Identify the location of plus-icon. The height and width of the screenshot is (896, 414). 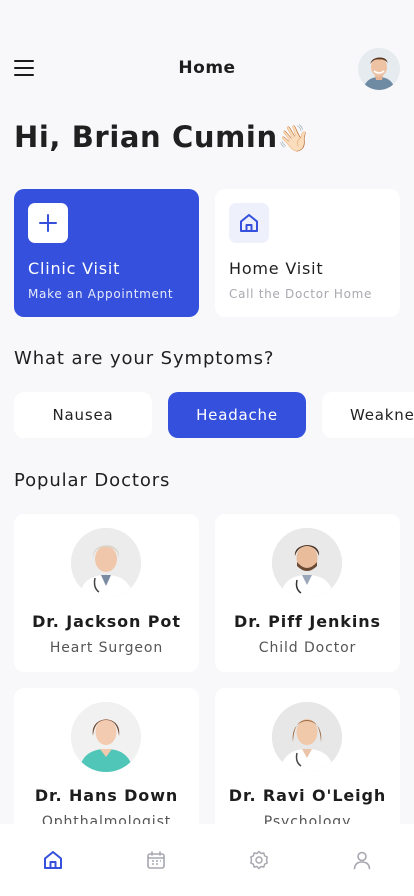
(48, 223).